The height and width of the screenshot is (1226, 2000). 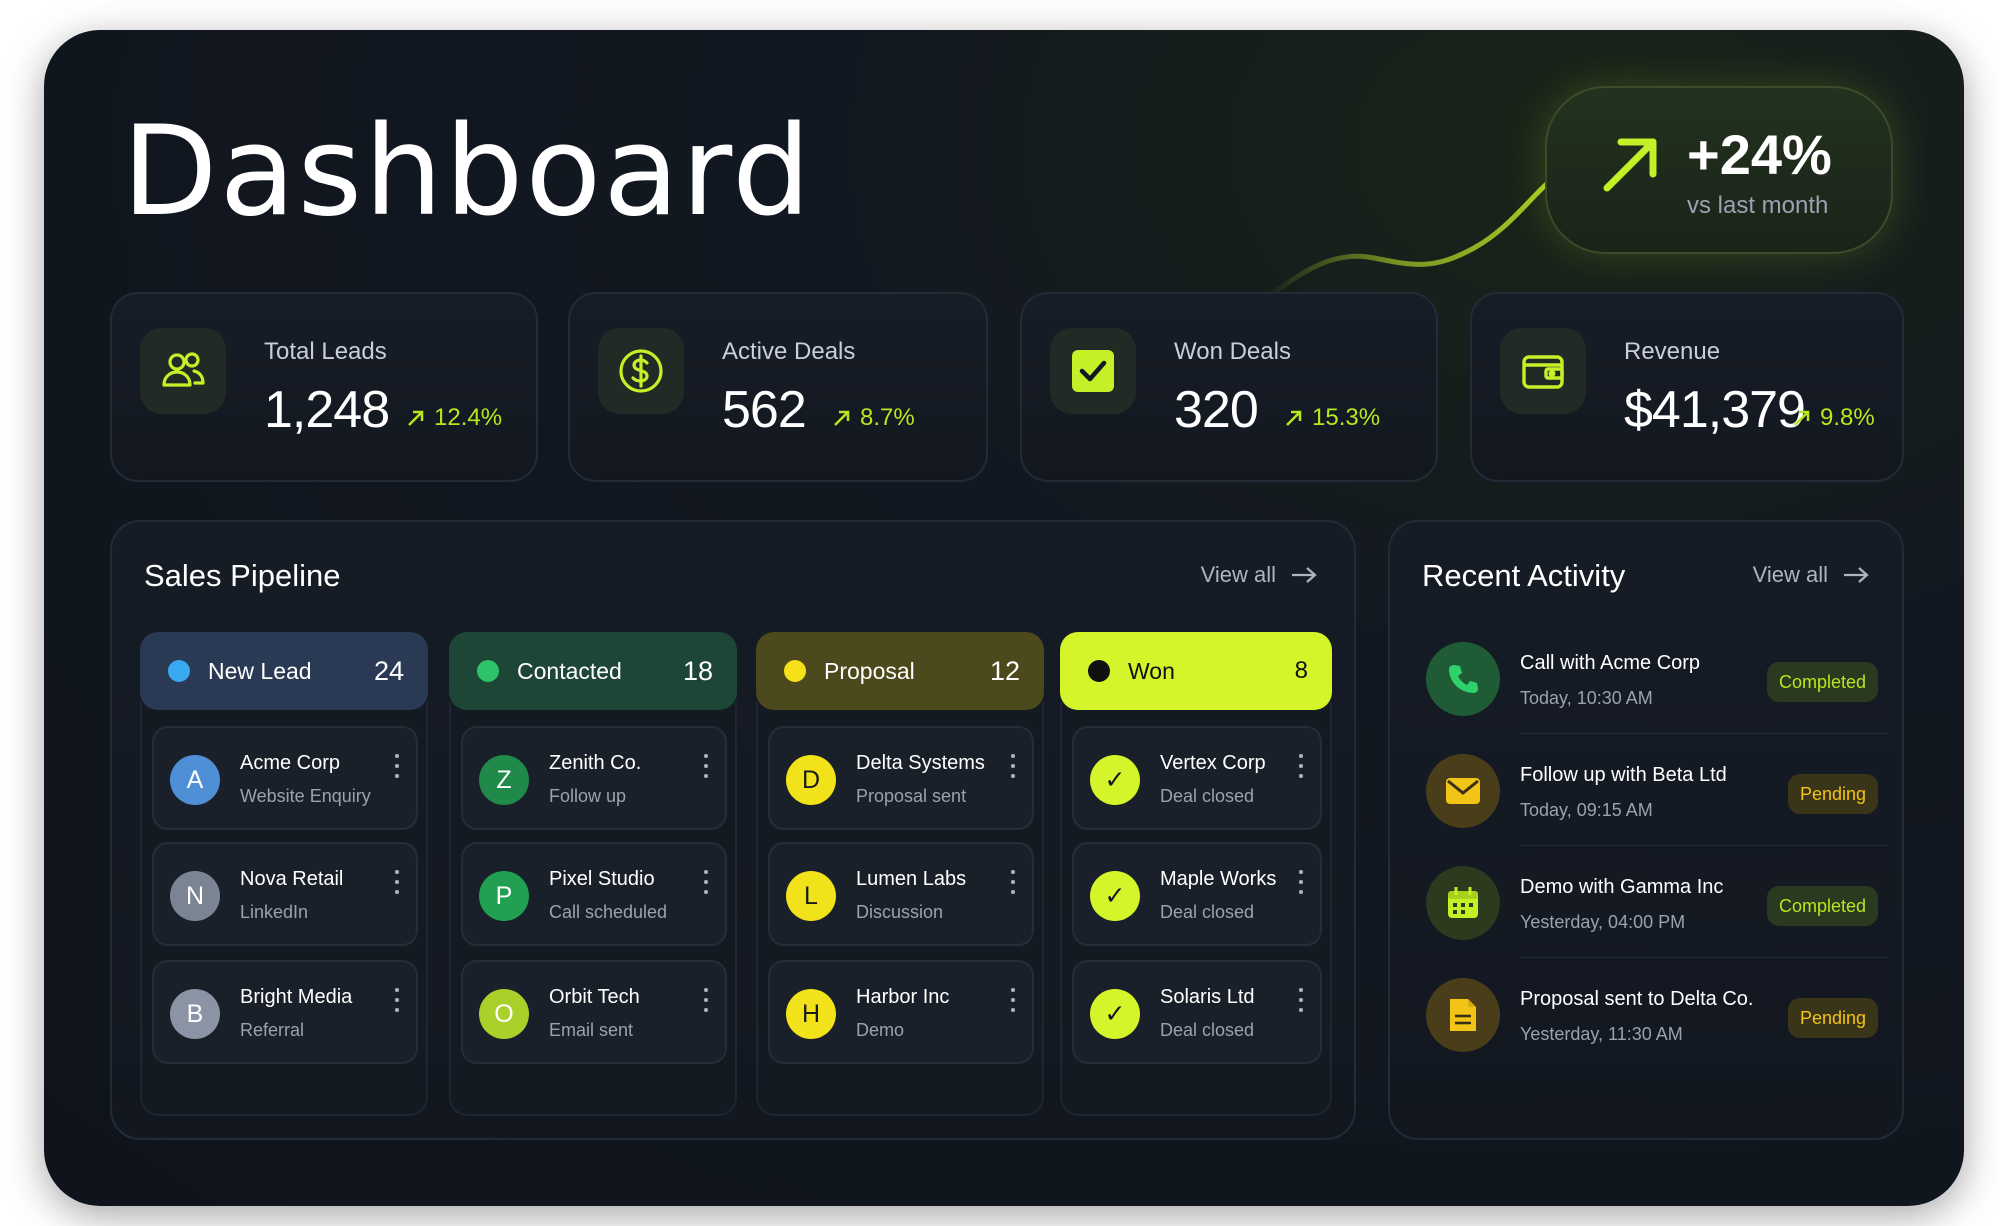 What do you see at coordinates (1304, 575) in the screenshot?
I see `arrow-right-icon` at bounding box center [1304, 575].